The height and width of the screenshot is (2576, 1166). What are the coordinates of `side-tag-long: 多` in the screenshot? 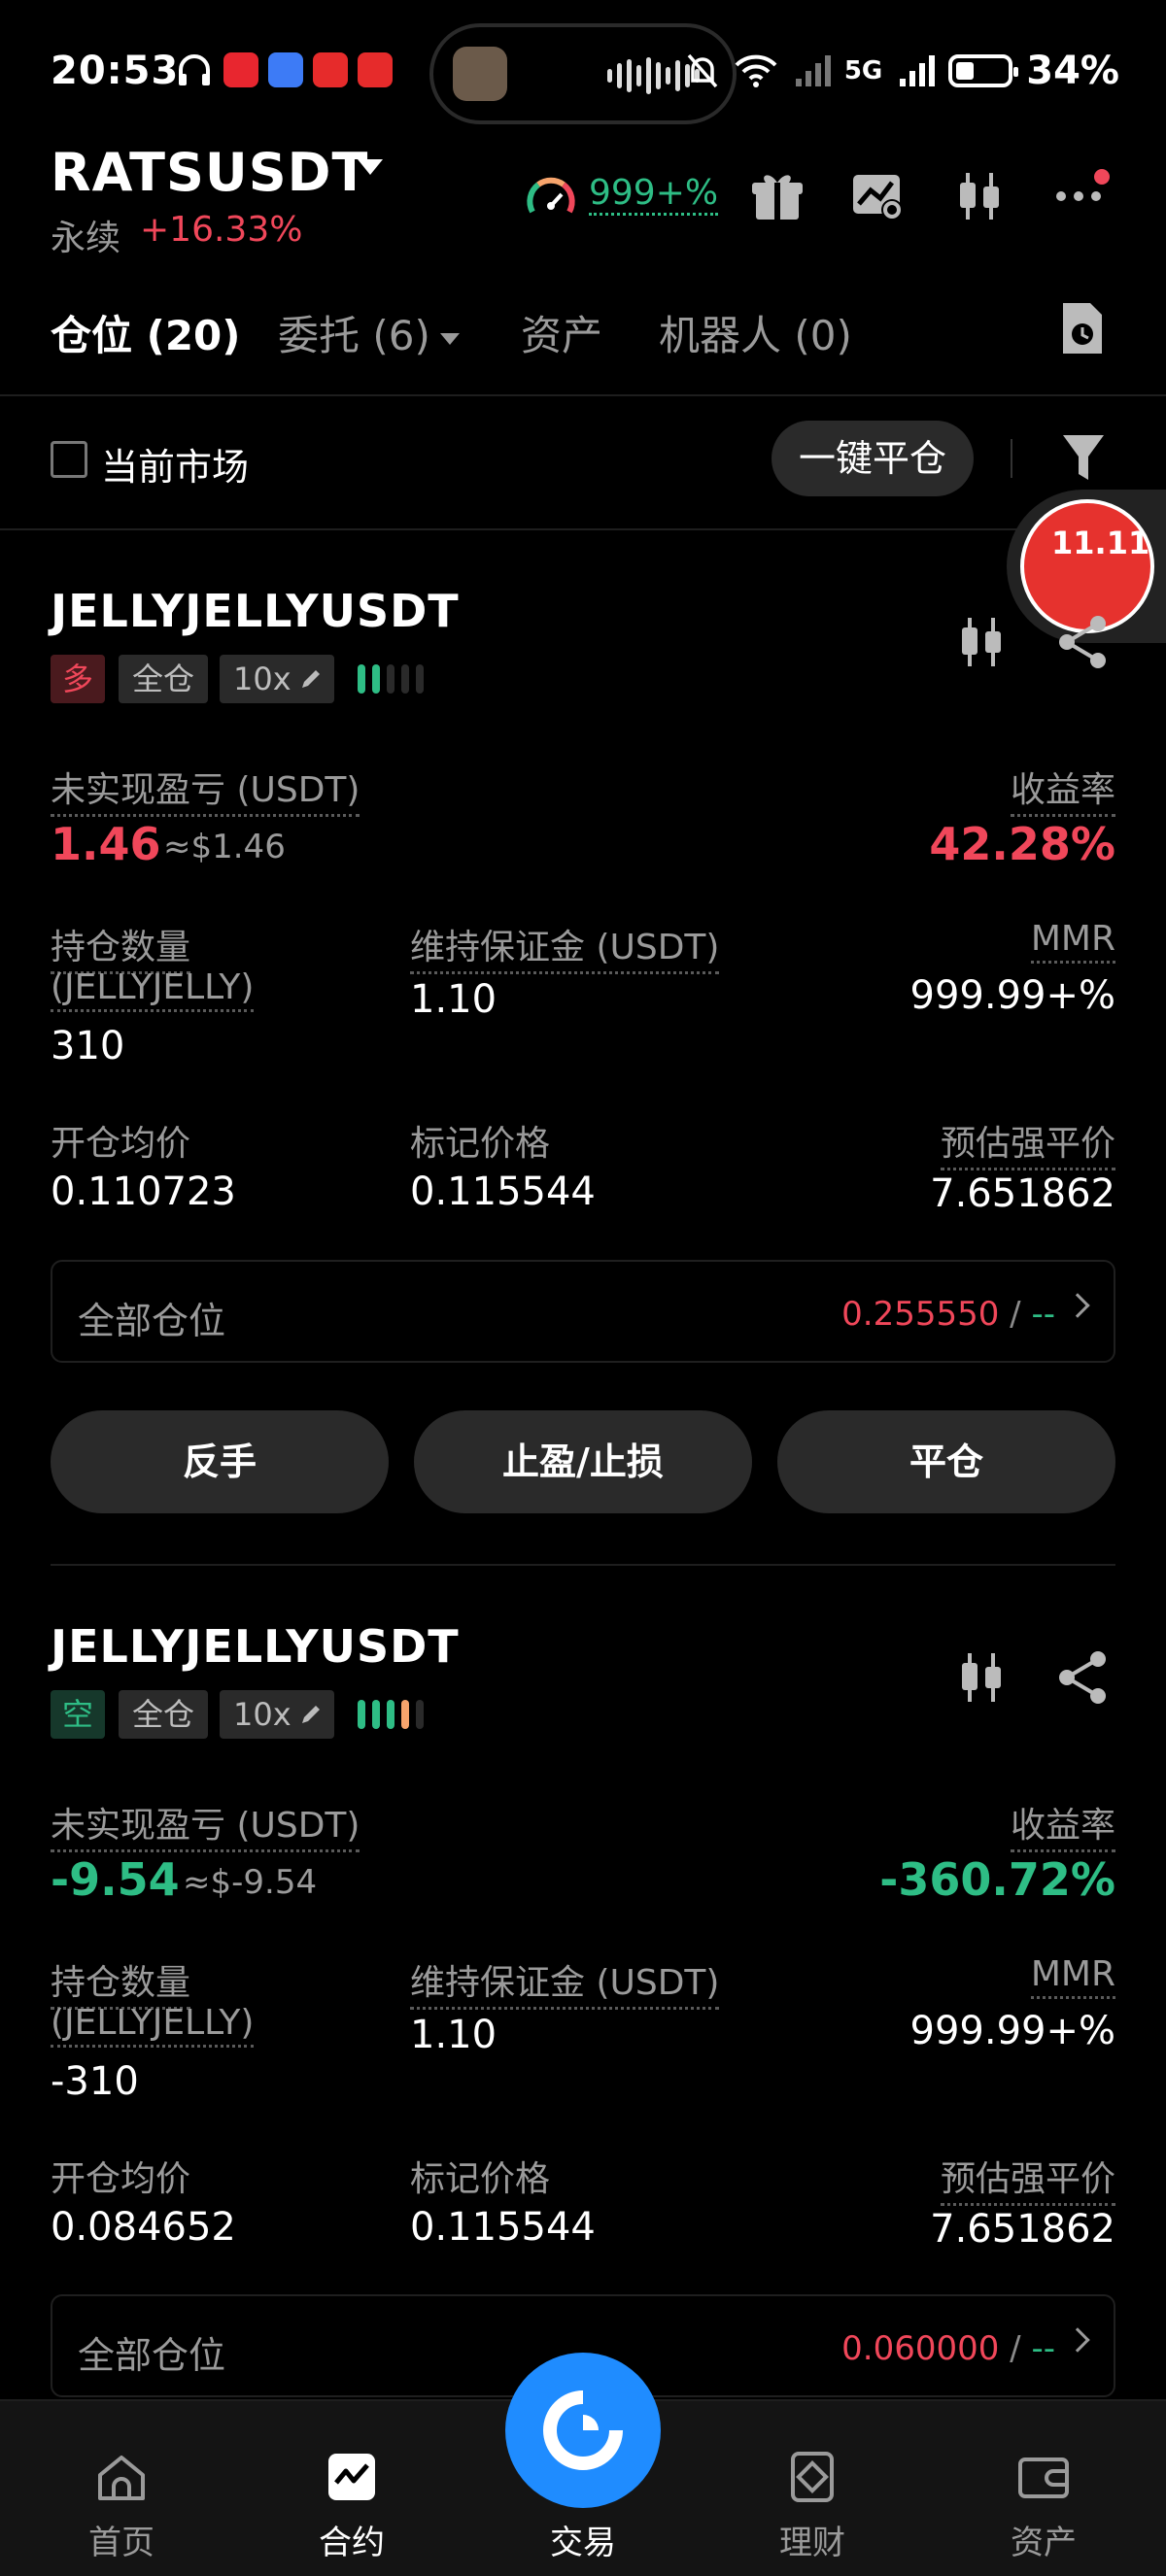 It's located at (78, 679).